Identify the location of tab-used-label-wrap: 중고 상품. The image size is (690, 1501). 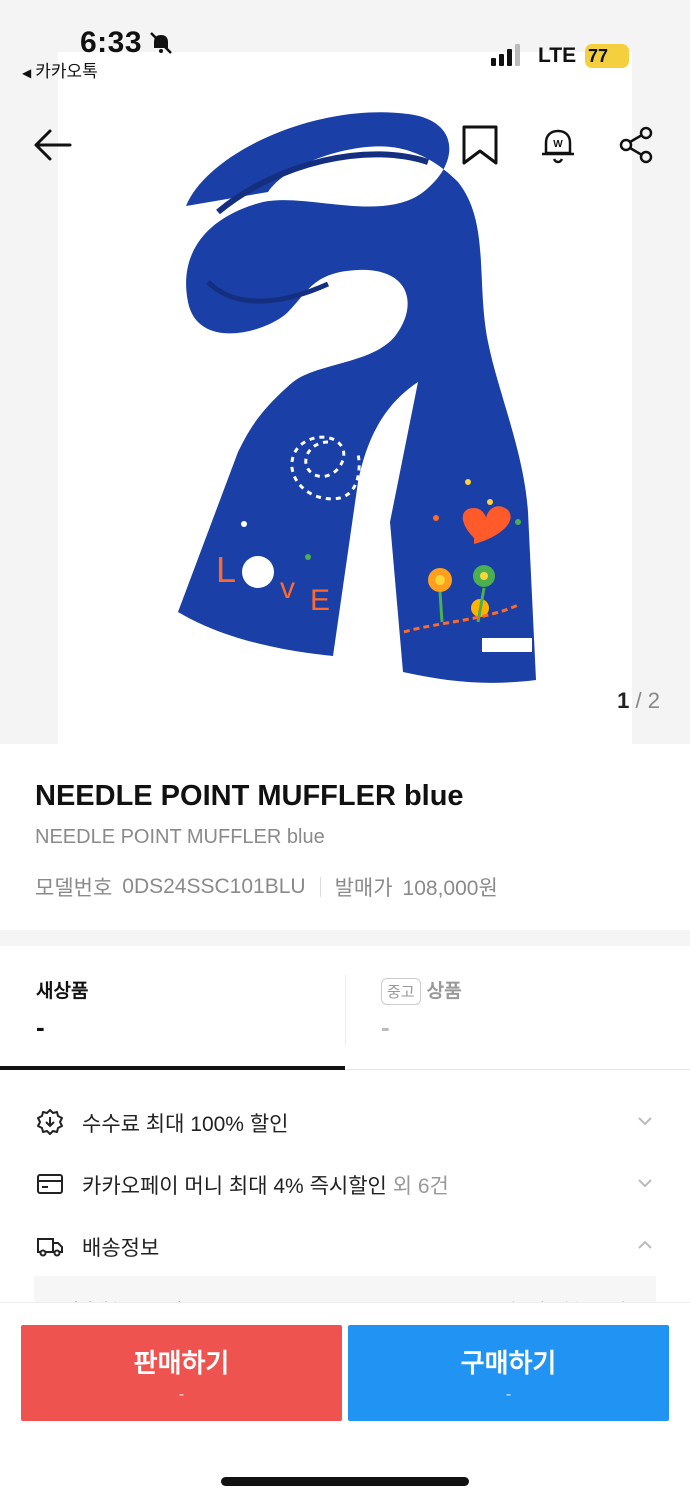
(421, 990).